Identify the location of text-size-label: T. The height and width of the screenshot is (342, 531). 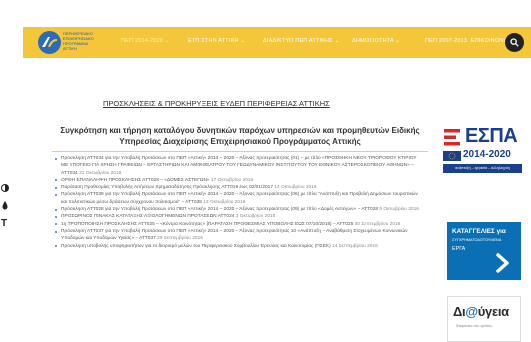
(4, 223).